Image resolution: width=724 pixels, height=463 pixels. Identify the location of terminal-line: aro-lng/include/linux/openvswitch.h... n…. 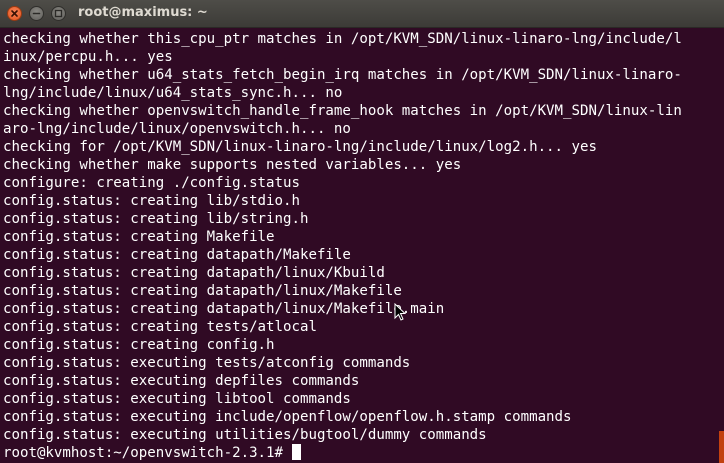
(177, 129).